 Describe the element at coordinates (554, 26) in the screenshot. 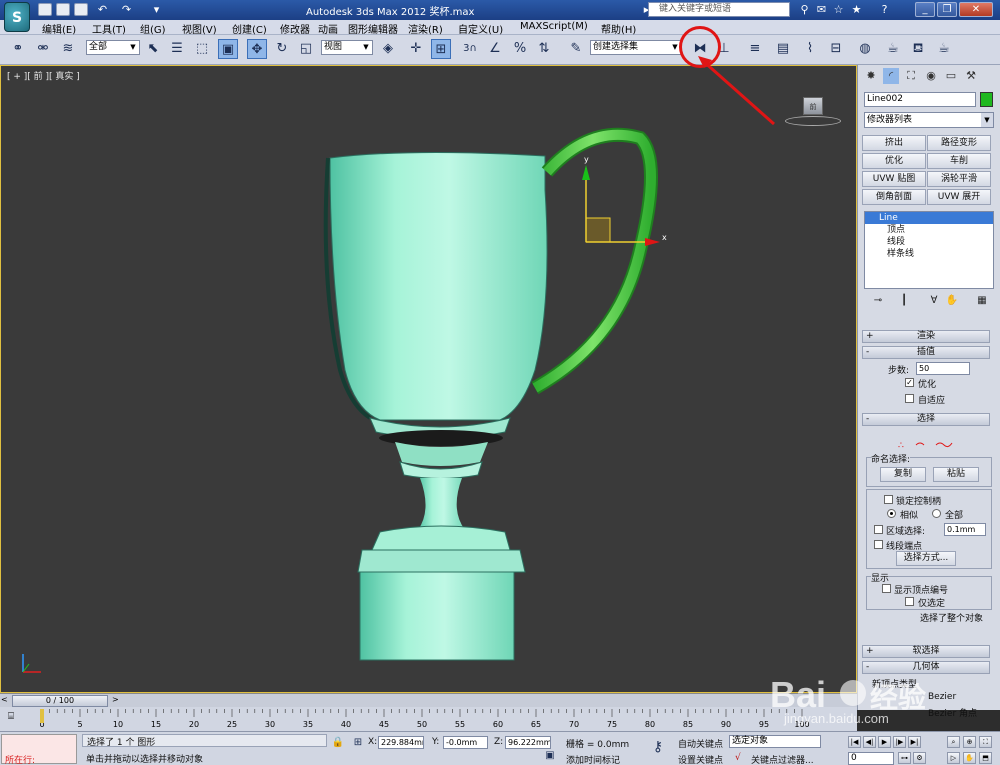

I see `menu-maxscript: MAXScript(M)` at that location.